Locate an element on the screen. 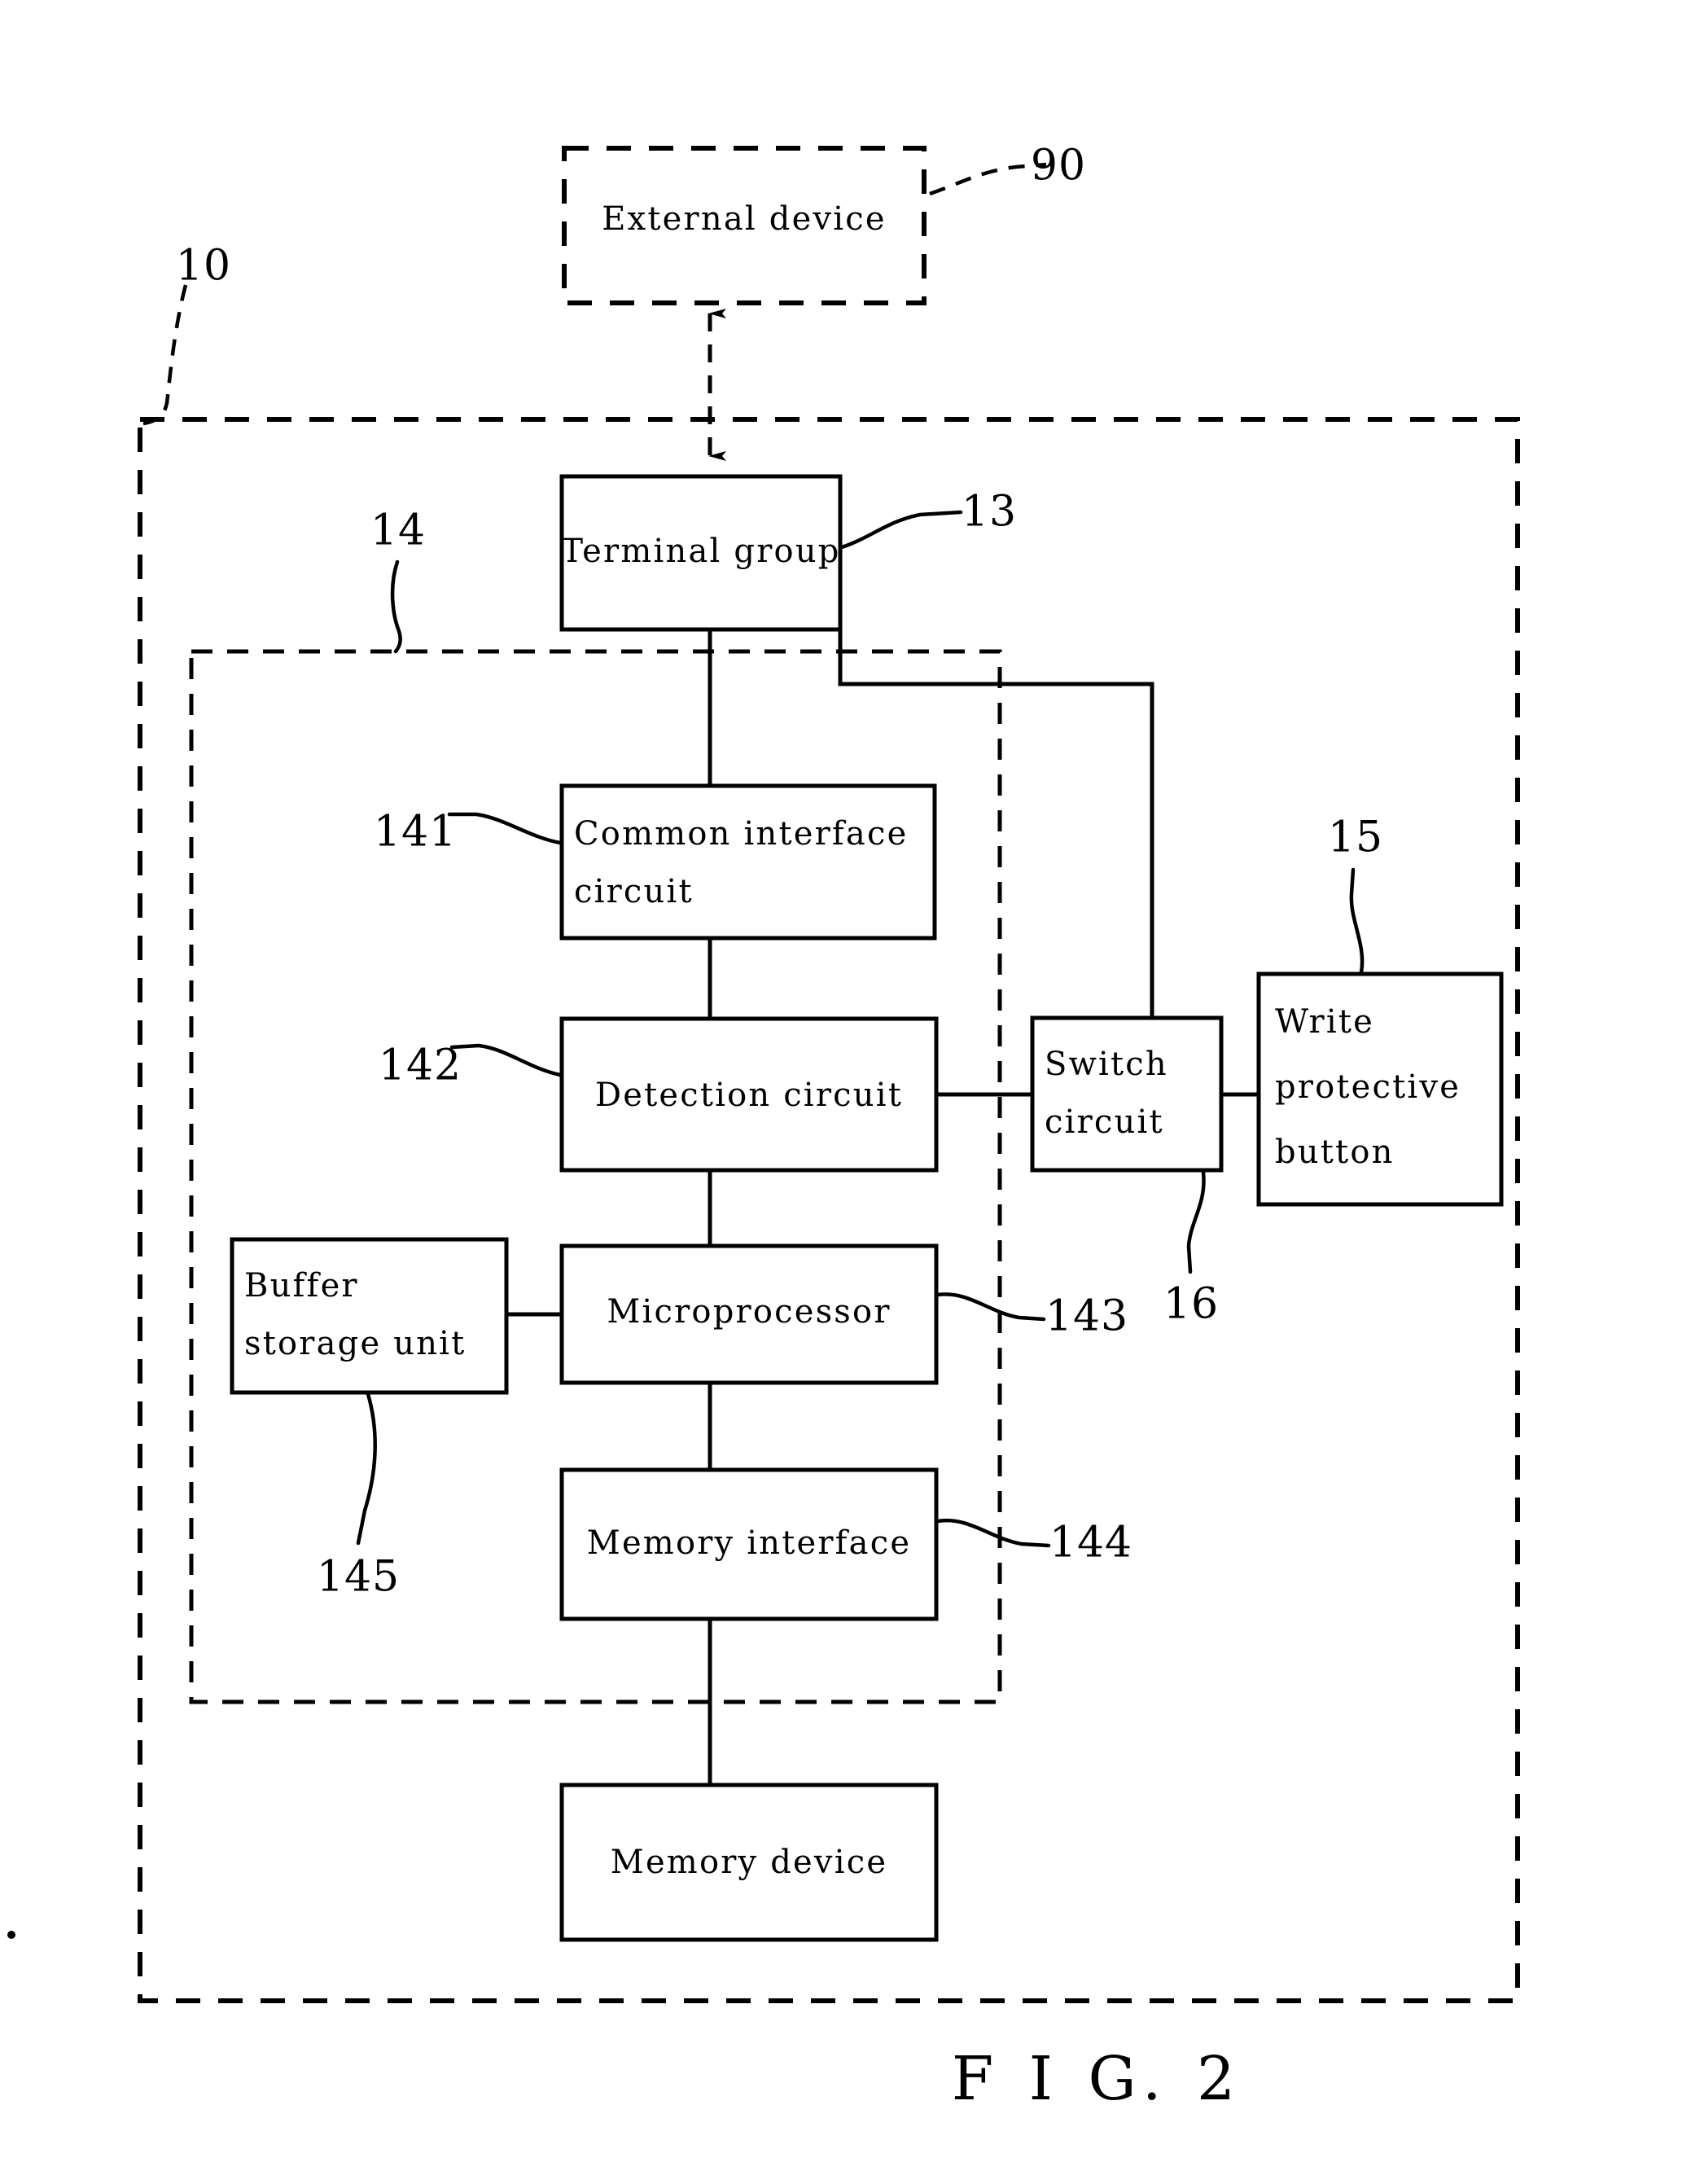 This screenshot has width=1691, height=2184. block-memory-interface: Memory interface is located at coordinates (749, 1544).